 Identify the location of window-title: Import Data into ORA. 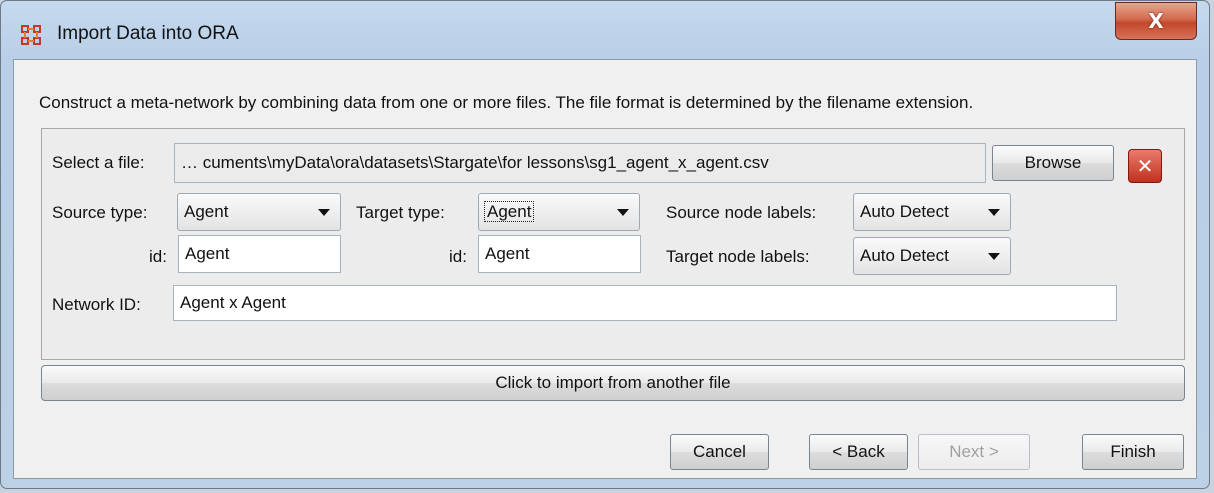
(148, 33).